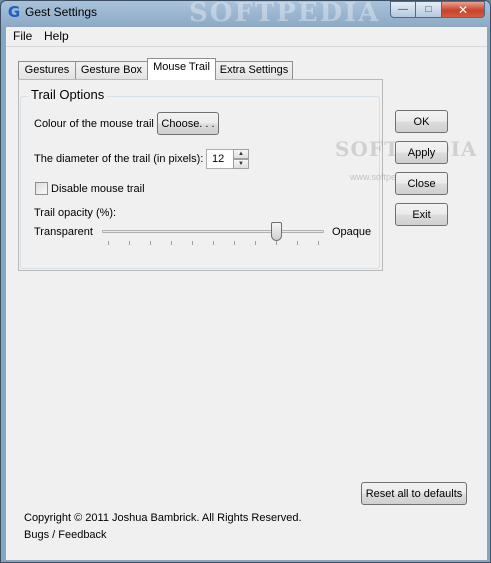 The width and height of the screenshot is (491, 563). What do you see at coordinates (241, 154) in the screenshot?
I see `spin-up-icon: ▲` at bounding box center [241, 154].